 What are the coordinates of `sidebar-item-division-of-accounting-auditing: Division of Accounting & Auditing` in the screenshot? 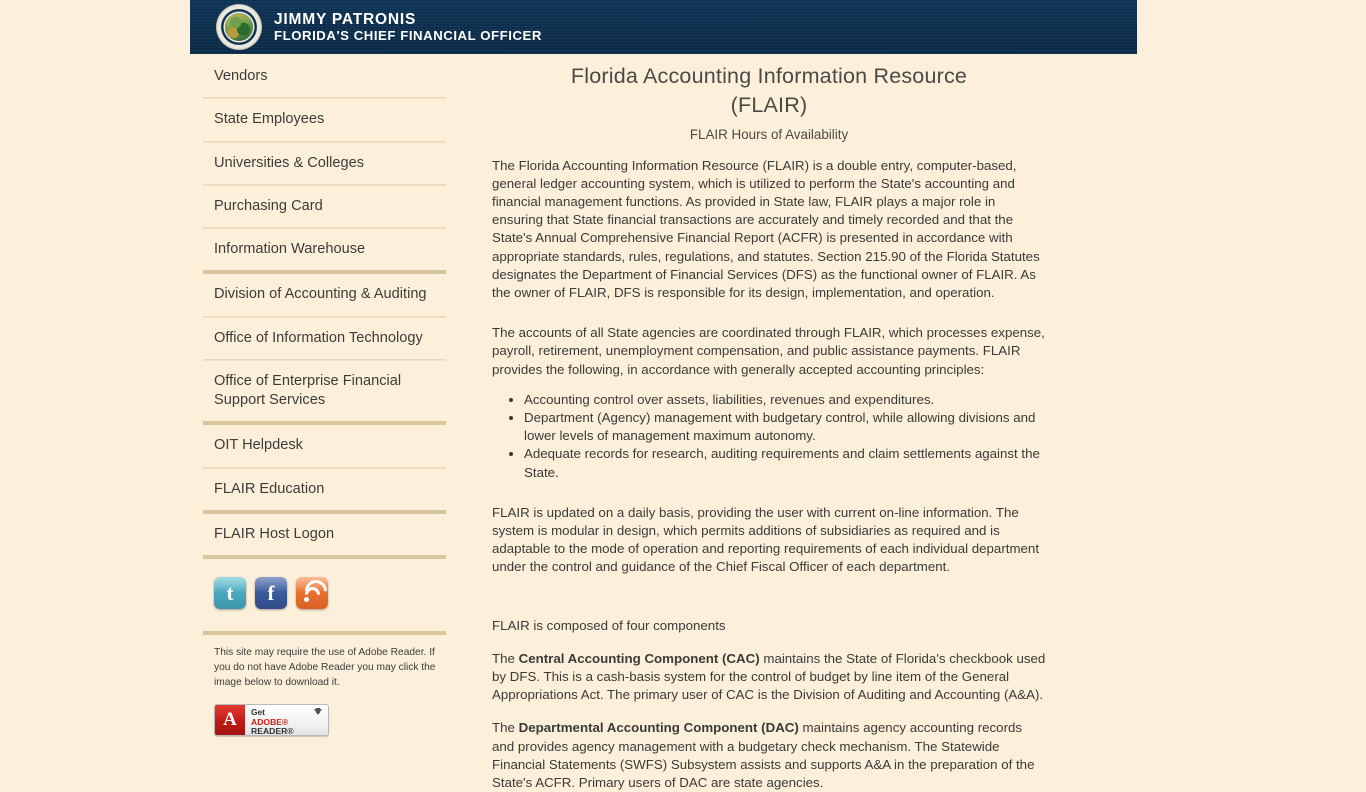 It's located at (324, 294).